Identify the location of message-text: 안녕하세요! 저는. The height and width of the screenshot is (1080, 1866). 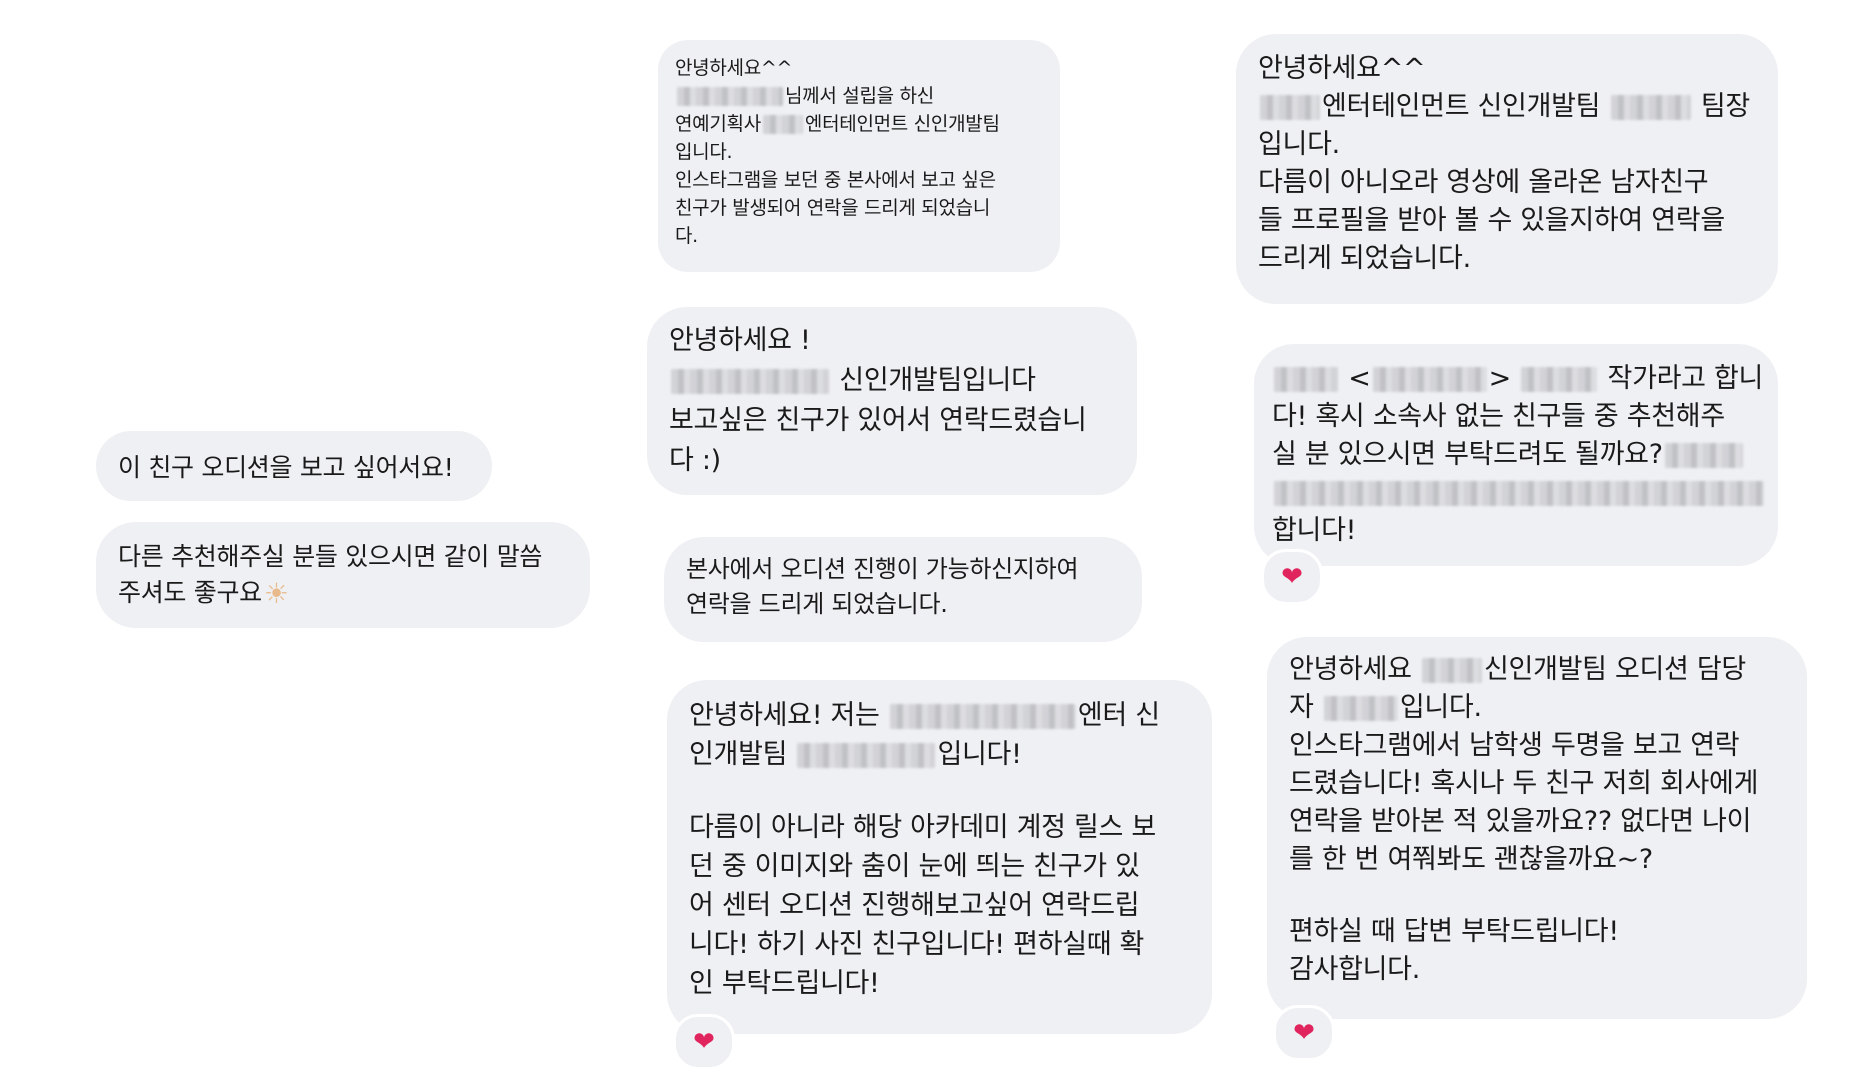
(784, 715).